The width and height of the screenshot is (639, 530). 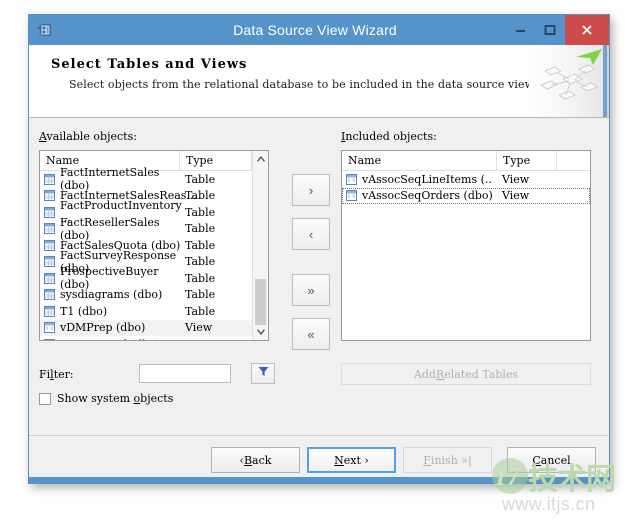 What do you see at coordinates (110, 339) in the screenshot?
I see `list-item-label: vTargetMail (dbo)` at bounding box center [110, 339].